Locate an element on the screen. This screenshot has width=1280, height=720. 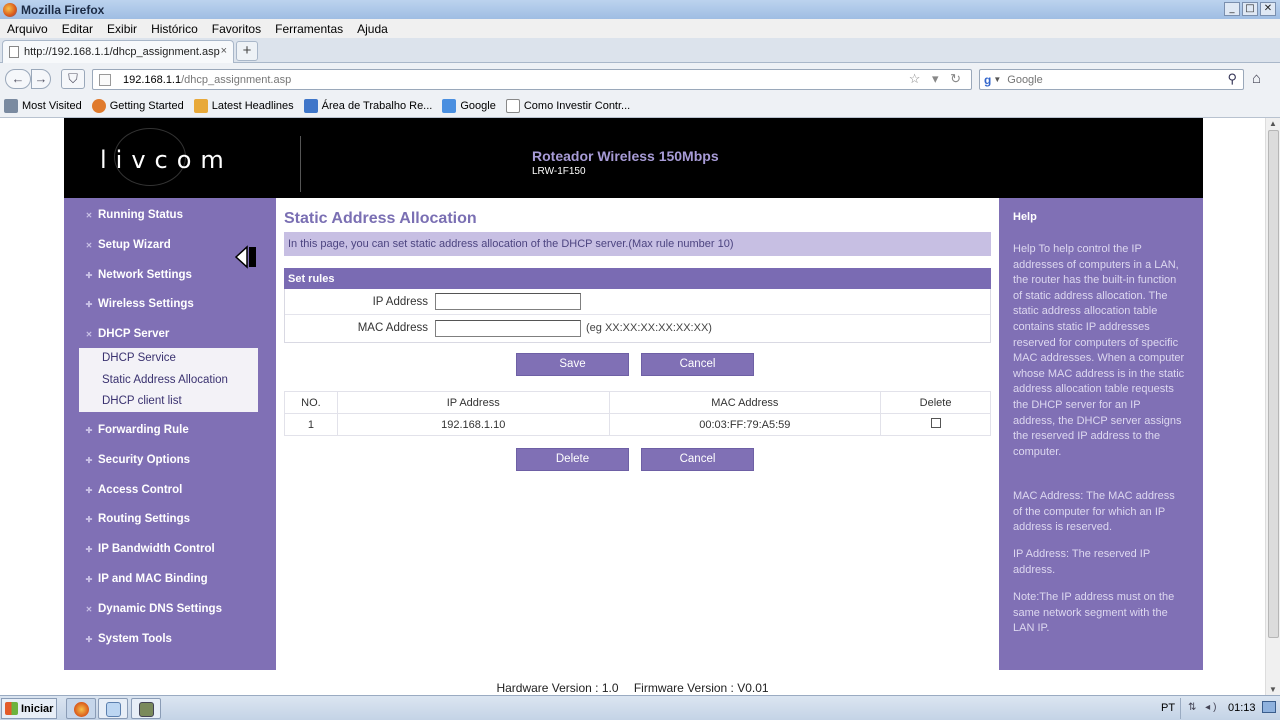
identity-icon: ⛉ is located at coordinates (73, 79).